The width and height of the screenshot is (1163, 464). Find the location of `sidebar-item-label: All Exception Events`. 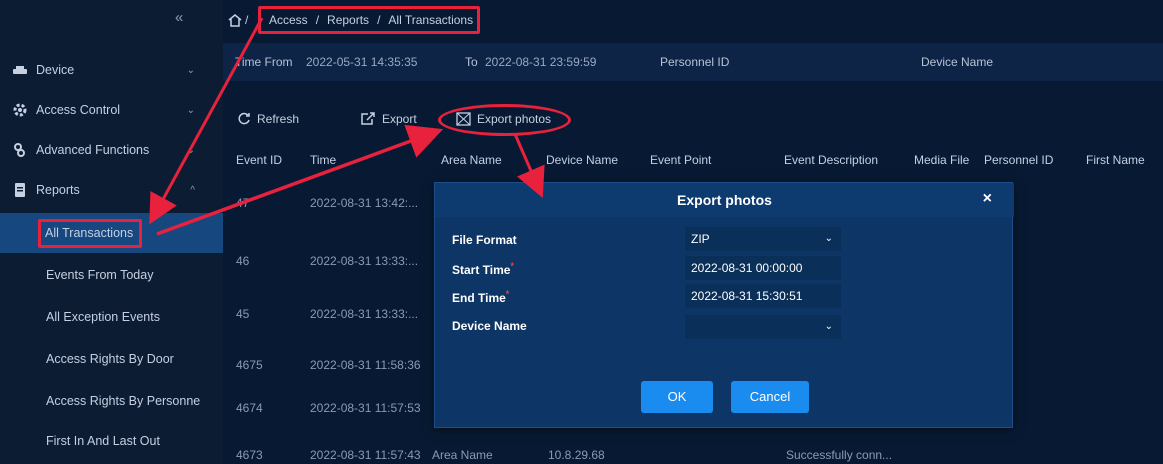

sidebar-item-label: All Exception Events is located at coordinates (103, 317).